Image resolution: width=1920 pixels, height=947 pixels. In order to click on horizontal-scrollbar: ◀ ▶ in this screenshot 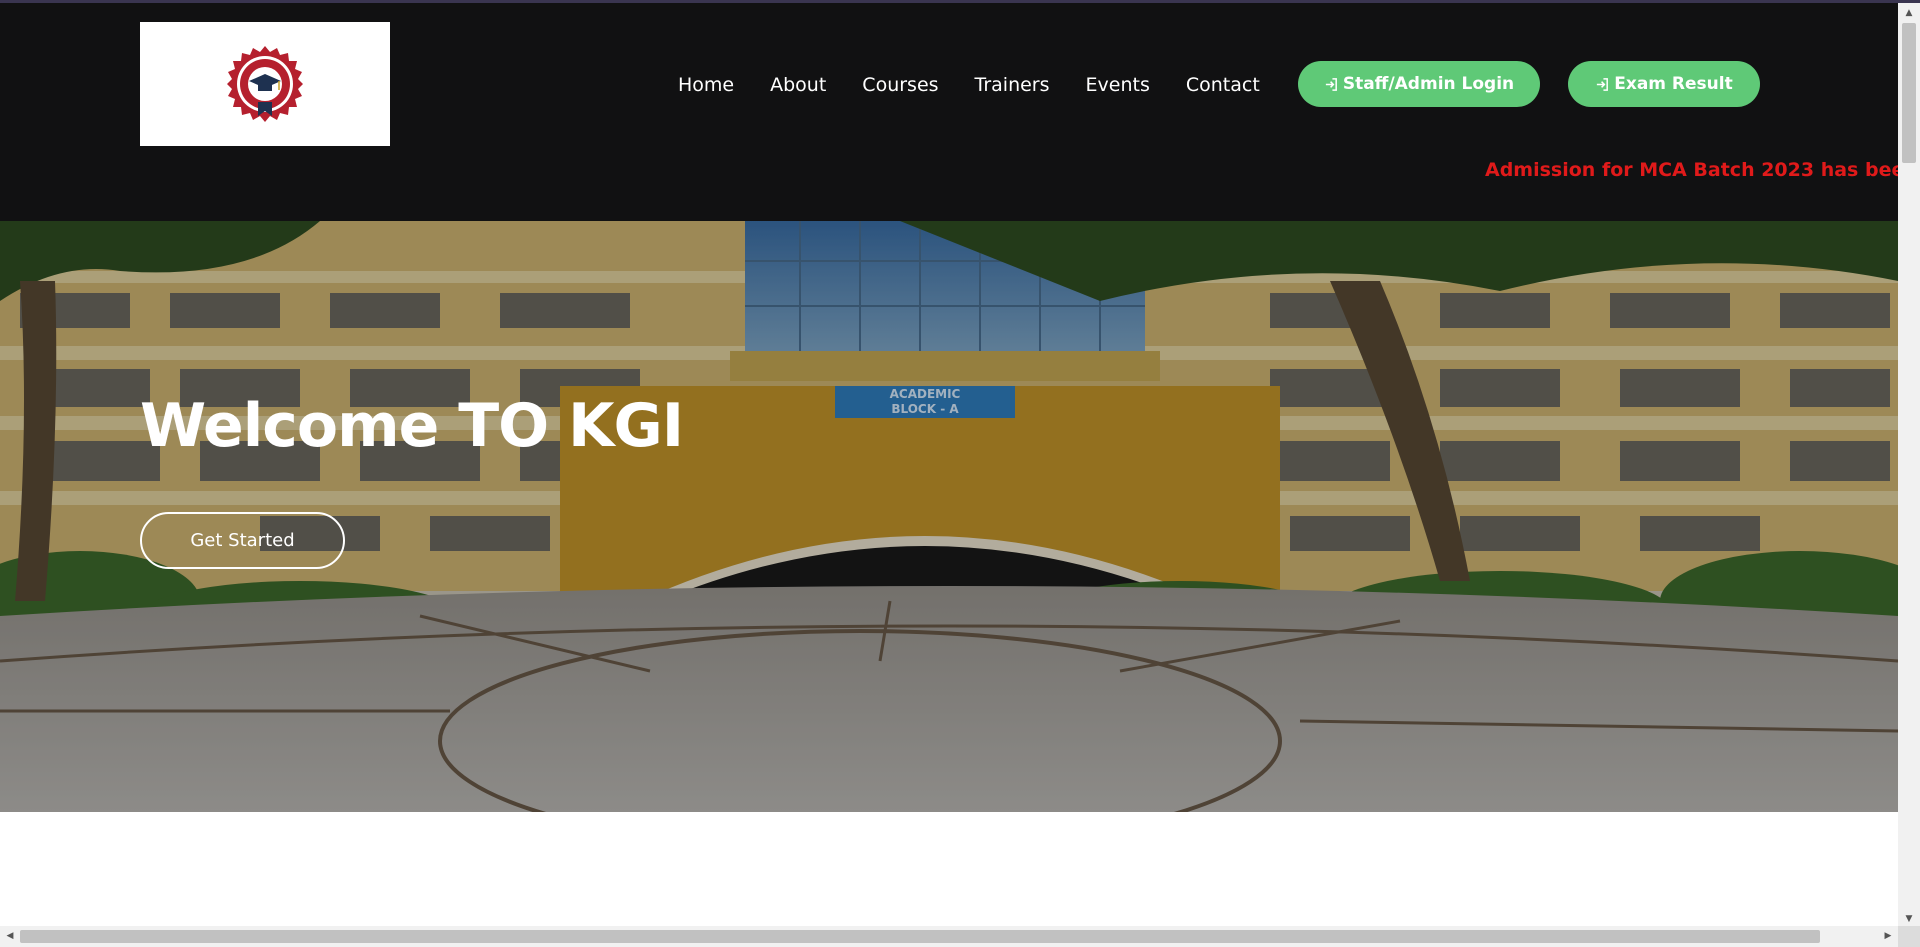, I will do `click(949, 936)`.